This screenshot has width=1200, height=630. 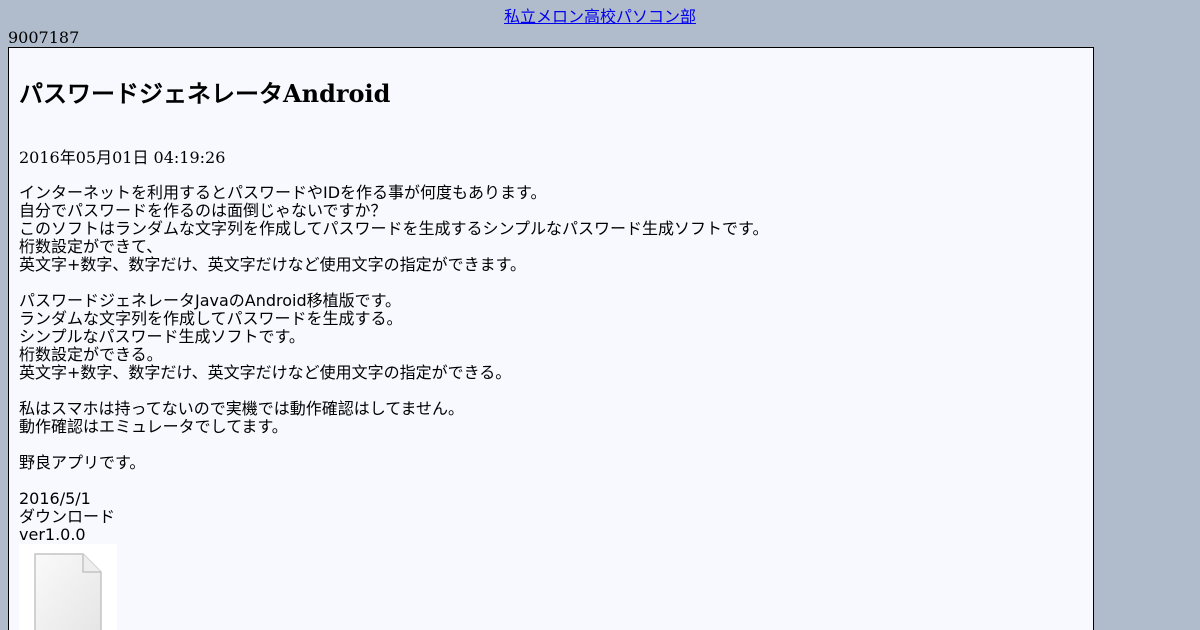 I want to click on site-home-link: 私立メロン高校パソコン部, so click(x=600, y=16).